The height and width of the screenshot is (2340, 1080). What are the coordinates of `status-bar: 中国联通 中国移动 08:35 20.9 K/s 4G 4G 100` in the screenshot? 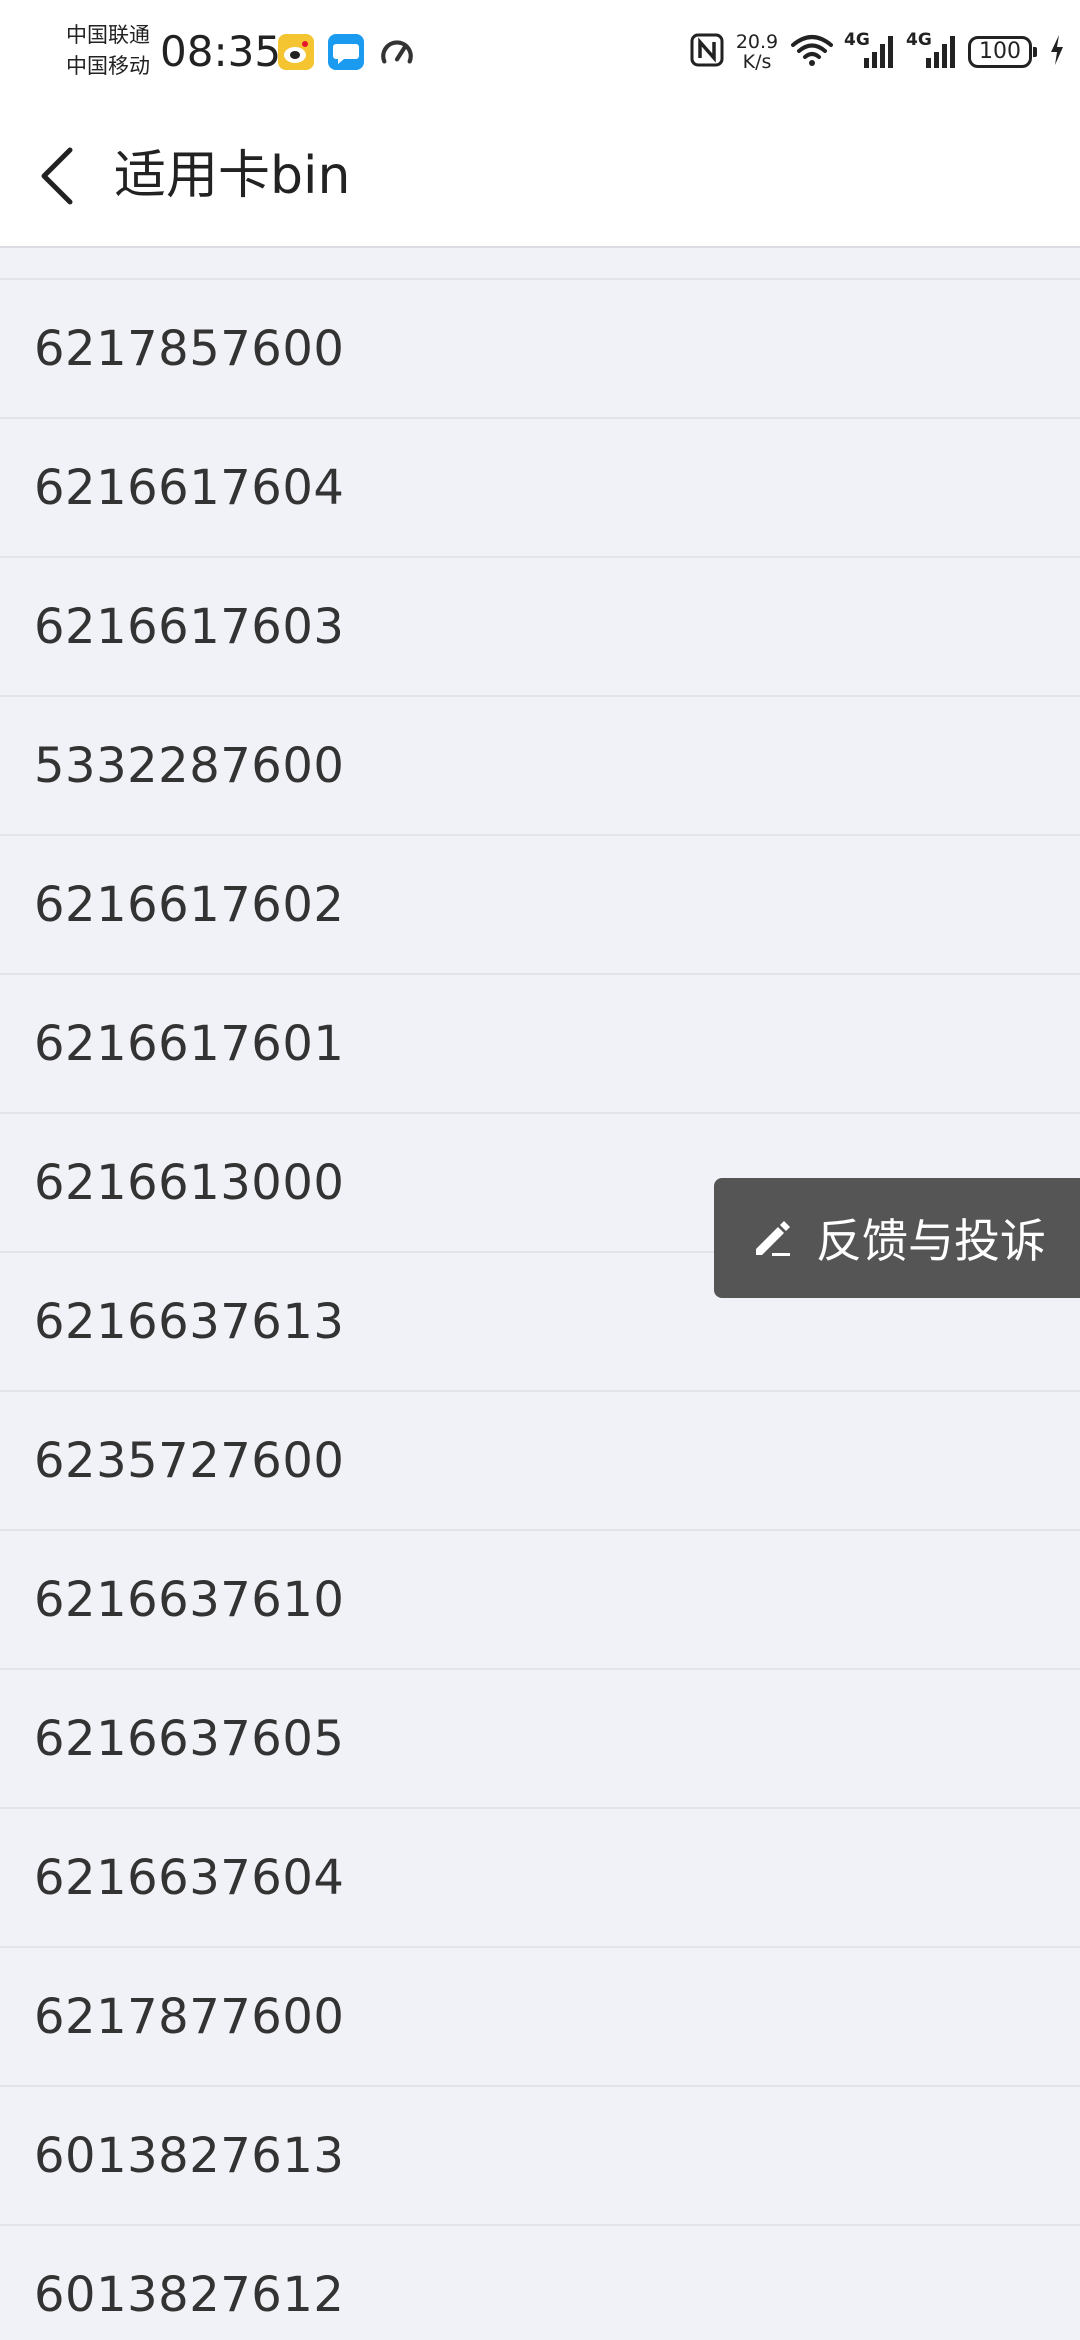 It's located at (540, 52).